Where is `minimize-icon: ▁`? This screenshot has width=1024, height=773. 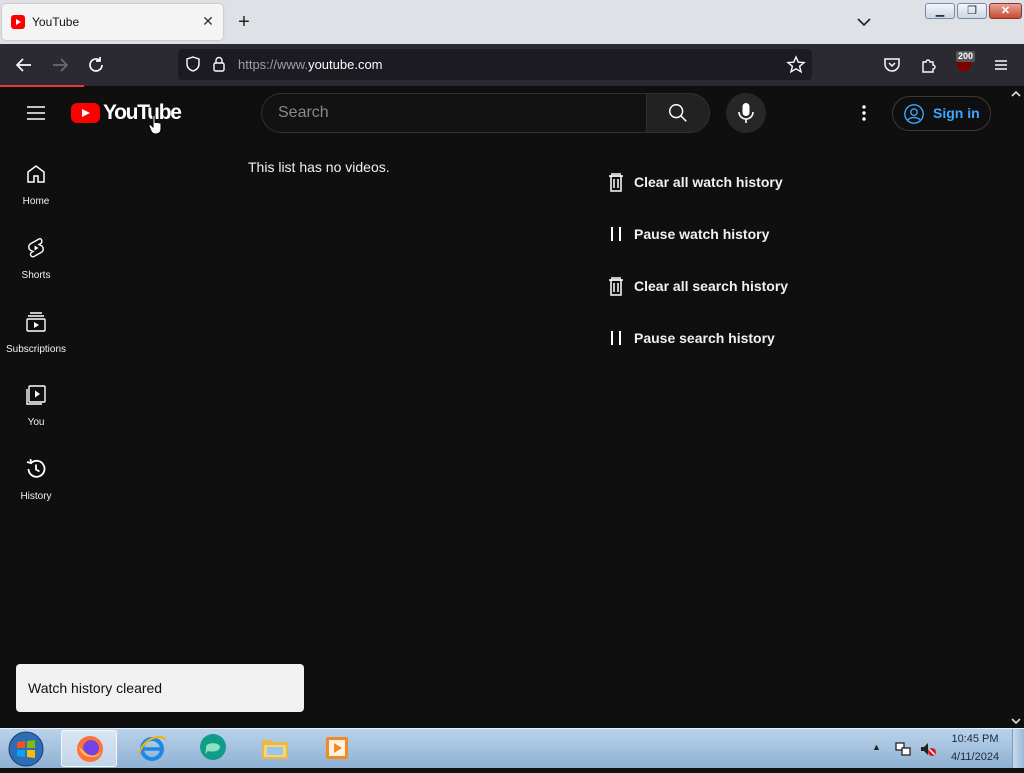
minimize-icon: ▁ is located at coordinates (940, 11).